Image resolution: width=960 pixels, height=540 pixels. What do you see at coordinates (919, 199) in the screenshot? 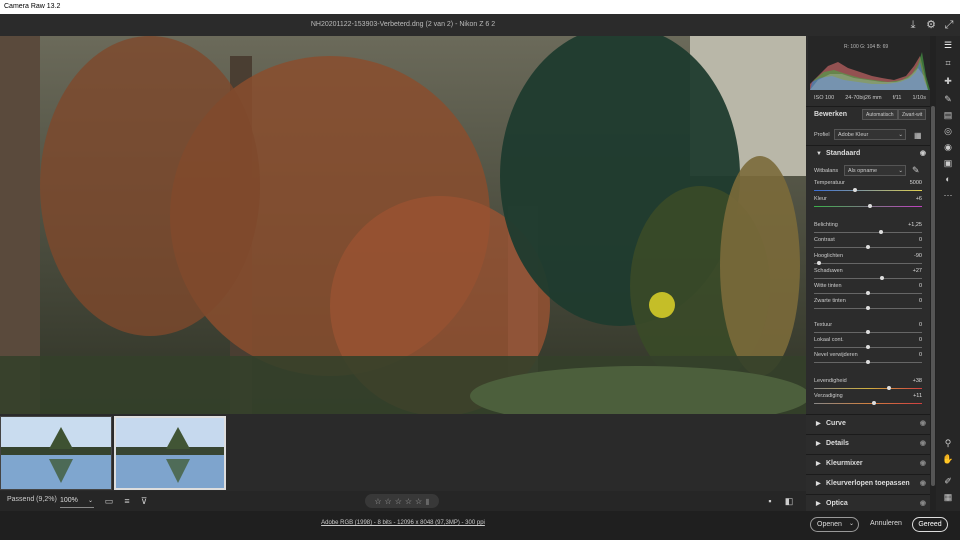
I see `slider-value: +6` at bounding box center [919, 199].